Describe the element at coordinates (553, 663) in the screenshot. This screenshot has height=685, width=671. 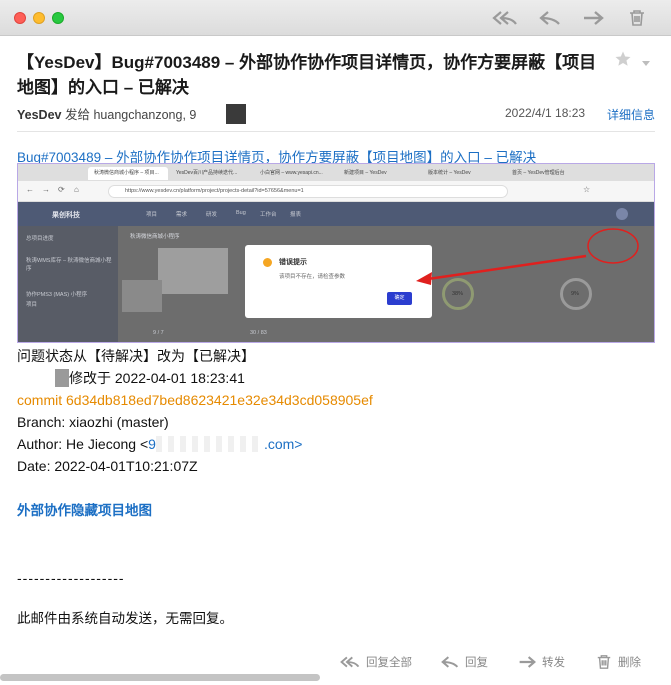
I see `forward-label: 转发` at that location.